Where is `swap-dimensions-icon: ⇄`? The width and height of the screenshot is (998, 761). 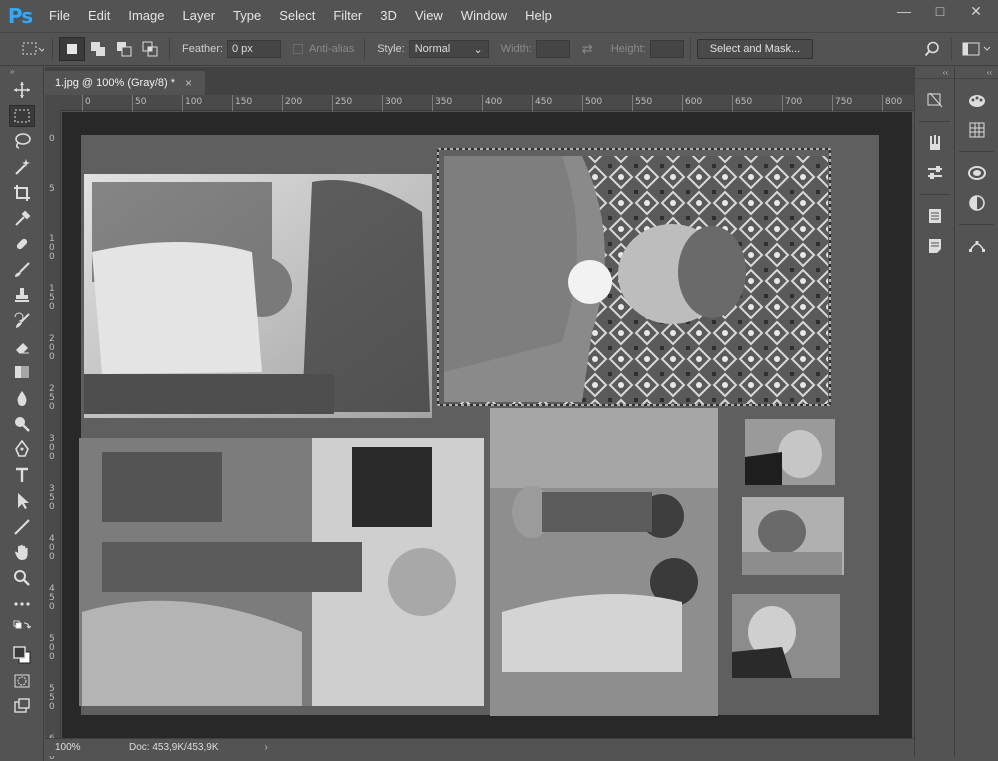
swap-dimensions-icon: ⇄ is located at coordinates (587, 49).